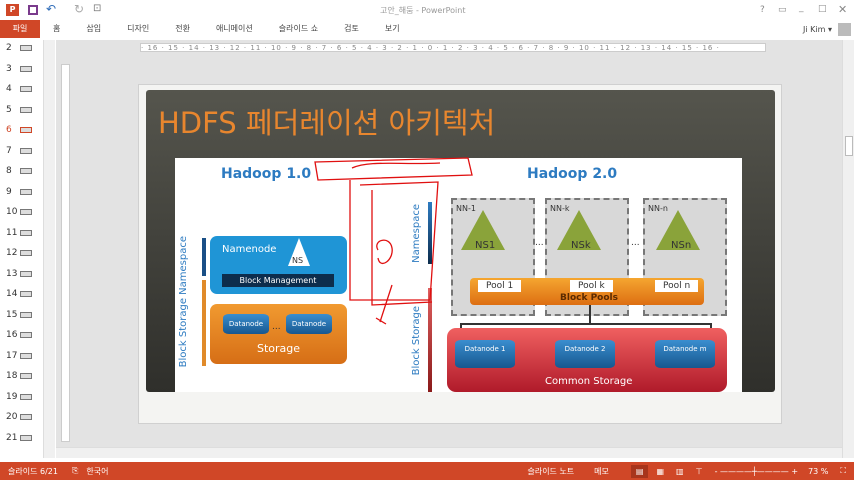 Image resolution: width=854 pixels, height=480 pixels. I want to click on zoom-slider: - ————┼———— +, so click(757, 471).